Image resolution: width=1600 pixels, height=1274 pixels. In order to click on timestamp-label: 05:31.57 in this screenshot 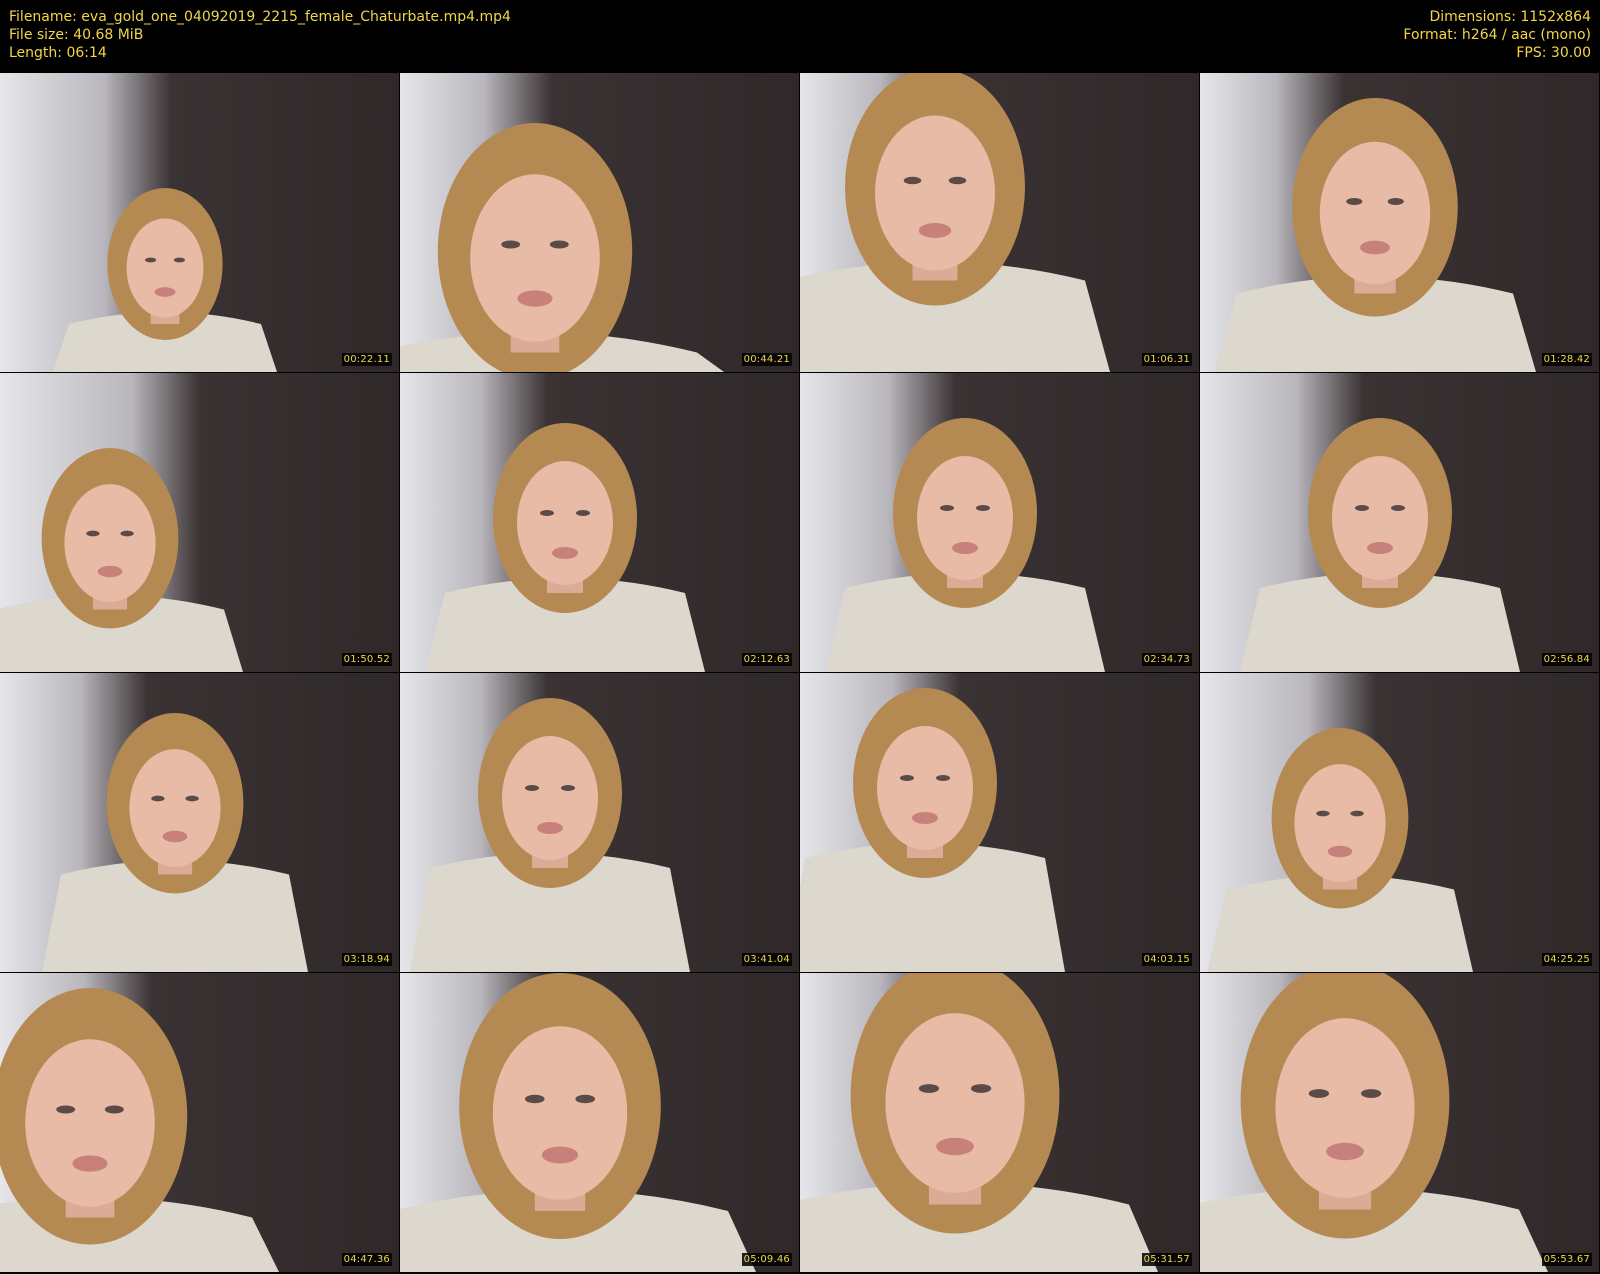, I will do `click(1166, 1259)`.